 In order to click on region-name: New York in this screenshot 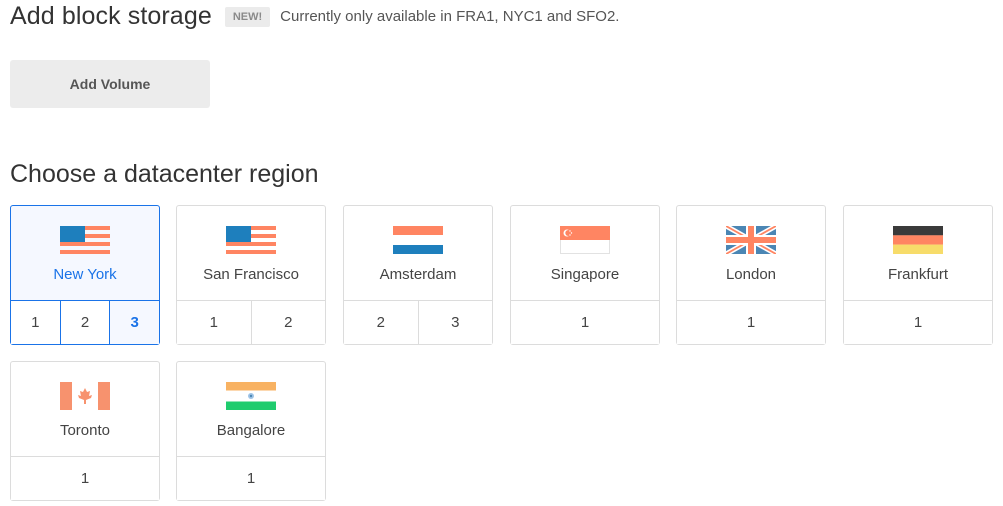, I will do `click(85, 274)`.